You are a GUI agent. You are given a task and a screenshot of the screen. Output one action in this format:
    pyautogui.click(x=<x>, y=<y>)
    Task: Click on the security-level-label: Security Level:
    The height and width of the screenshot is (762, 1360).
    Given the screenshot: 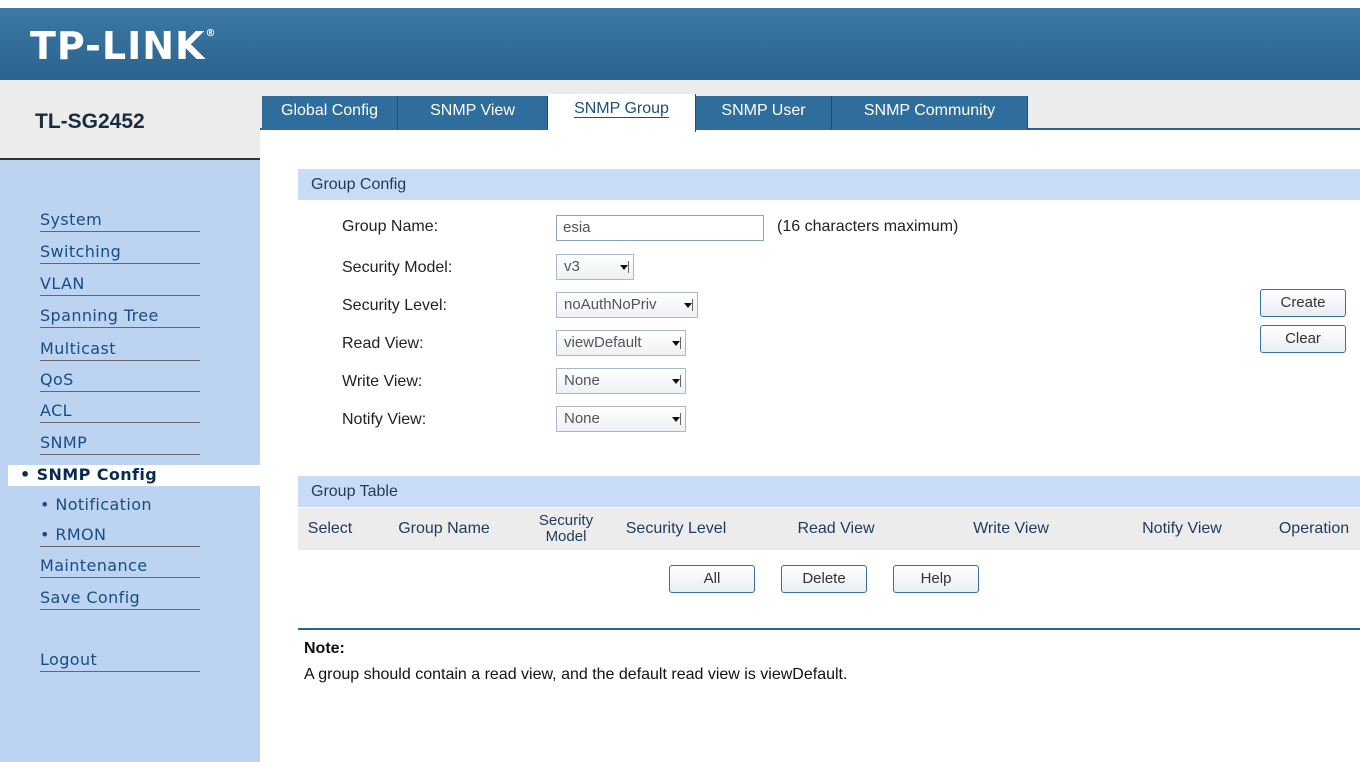 What is the action you would take?
    pyautogui.click(x=394, y=305)
    